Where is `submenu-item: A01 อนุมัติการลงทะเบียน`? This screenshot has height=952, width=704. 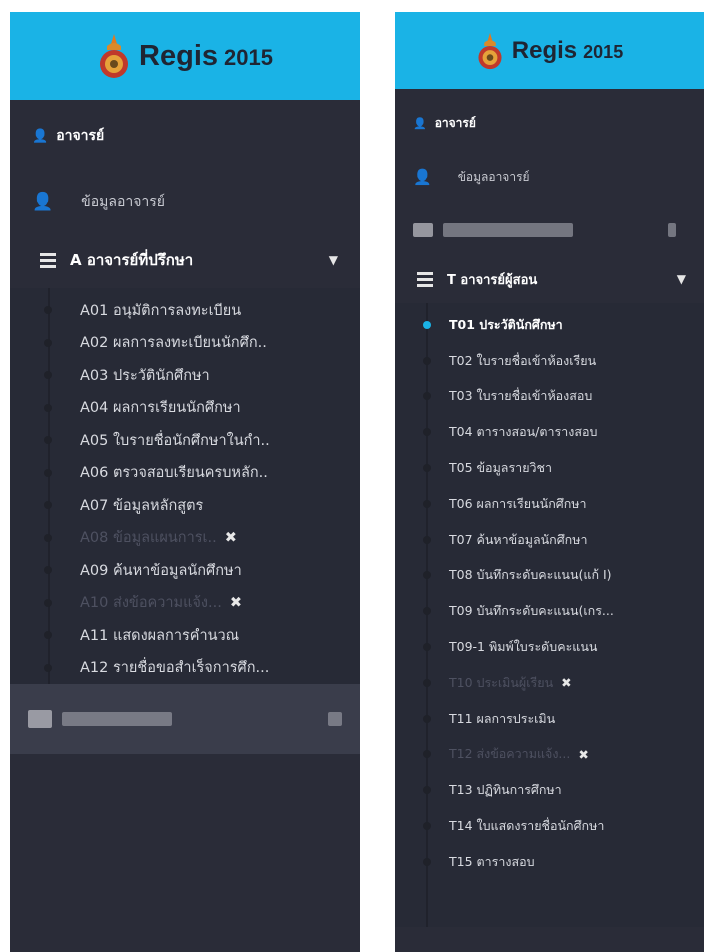
submenu-item: A01 อนุมัติการลงทะเบียน is located at coordinates (185, 310).